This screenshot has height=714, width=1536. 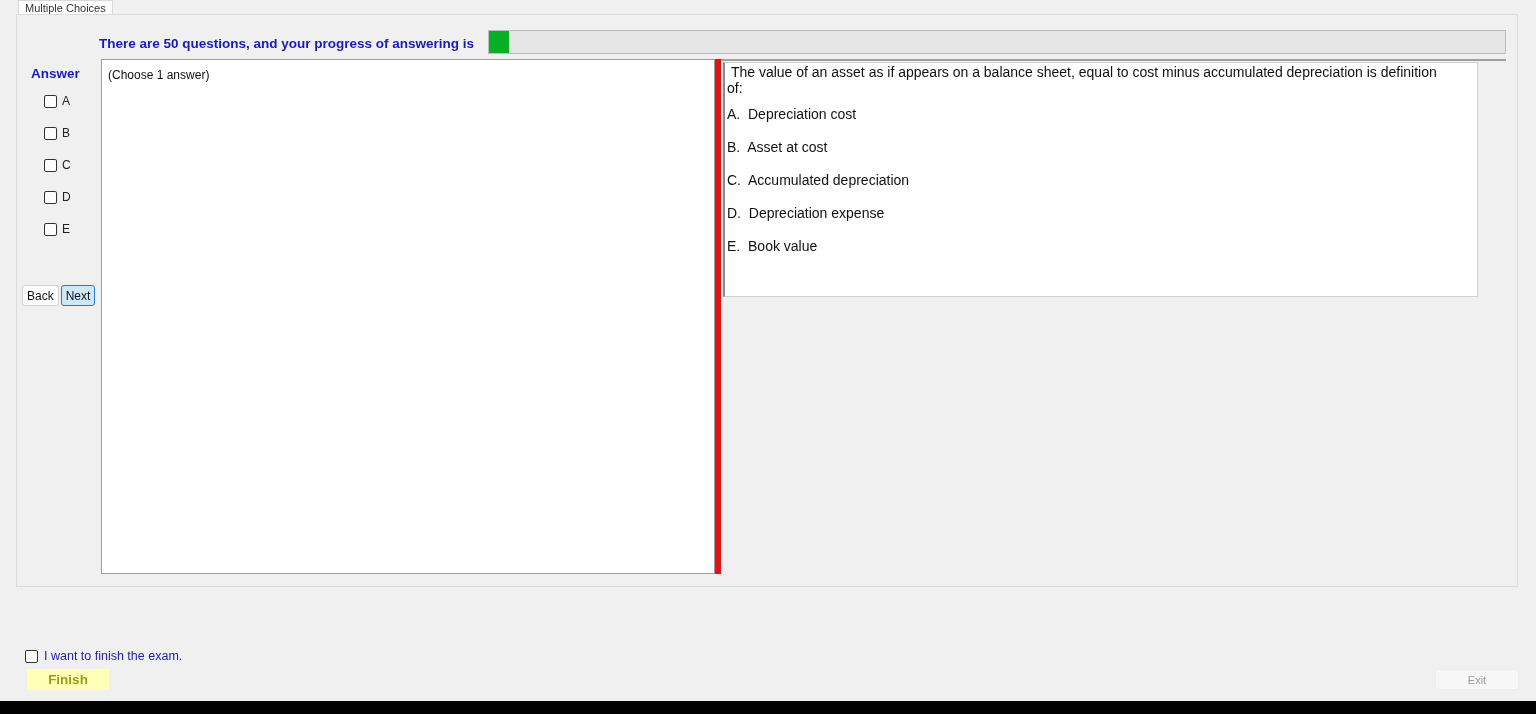 I want to click on choice-text: A. Depreciation cost, so click(x=792, y=115).